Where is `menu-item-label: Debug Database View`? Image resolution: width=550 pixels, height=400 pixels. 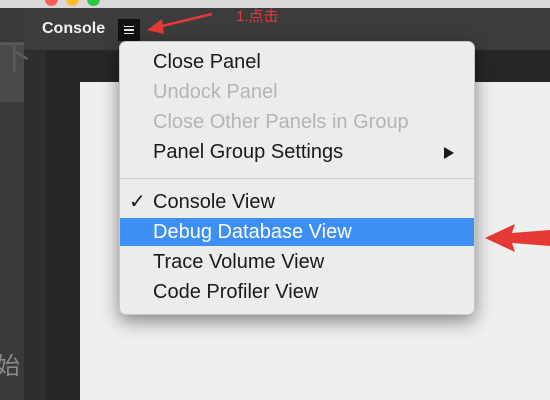
menu-item-label: Debug Database View is located at coordinates (252, 232).